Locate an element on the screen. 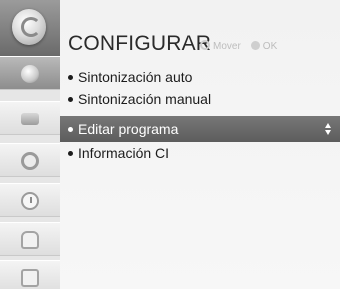 Image resolution: width=340 pixels, height=289 pixels. menu-item-sintonizacion-manual: Sintonización manual is located at coordinates (200, 99).